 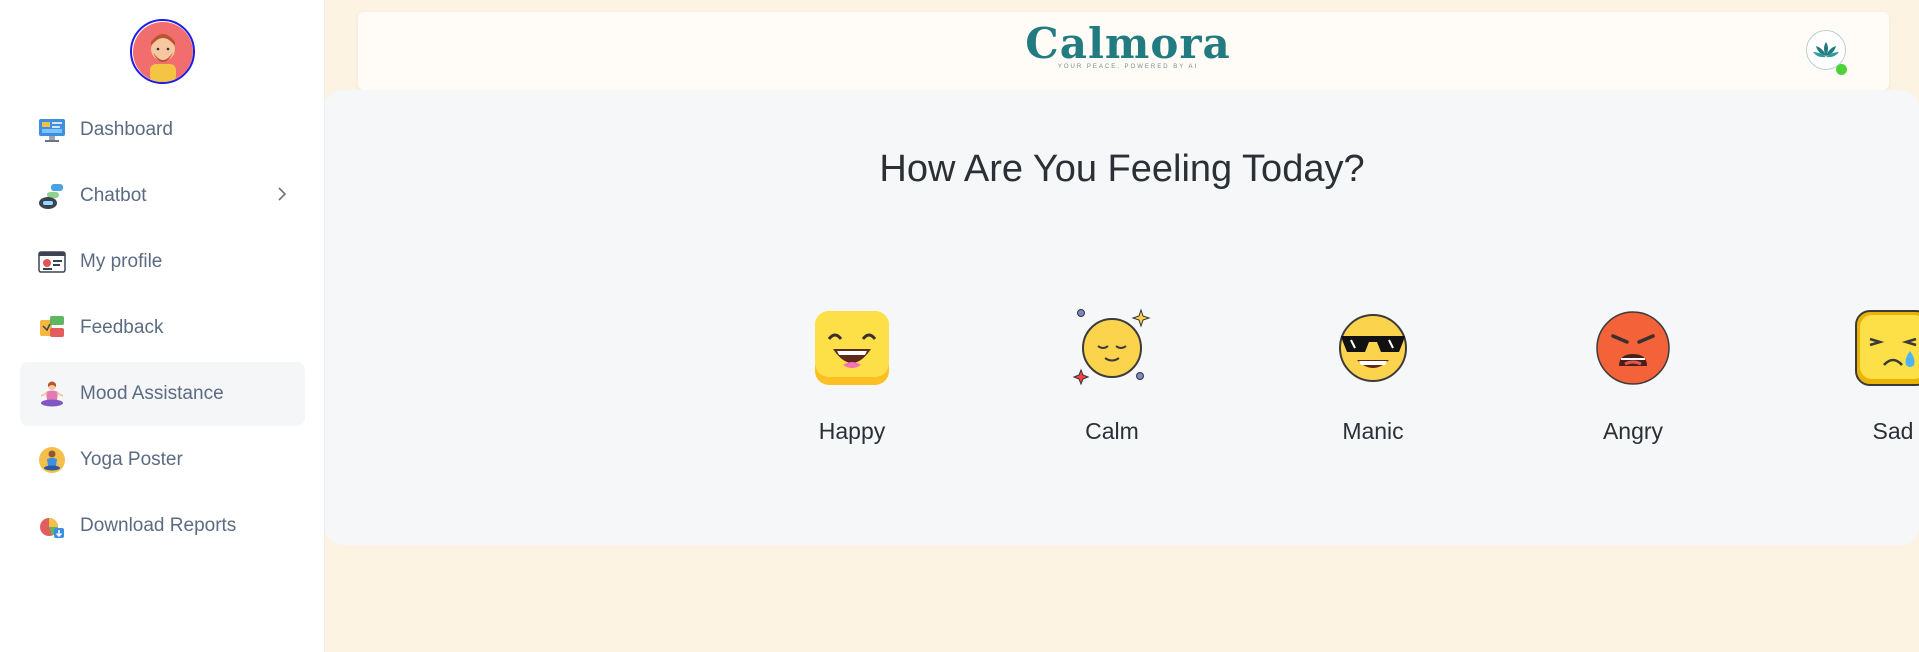 What do you see at coordinates (282, 196) in the screenshot?
I see `chevron-right-icon` at bounding box center [282, 196].